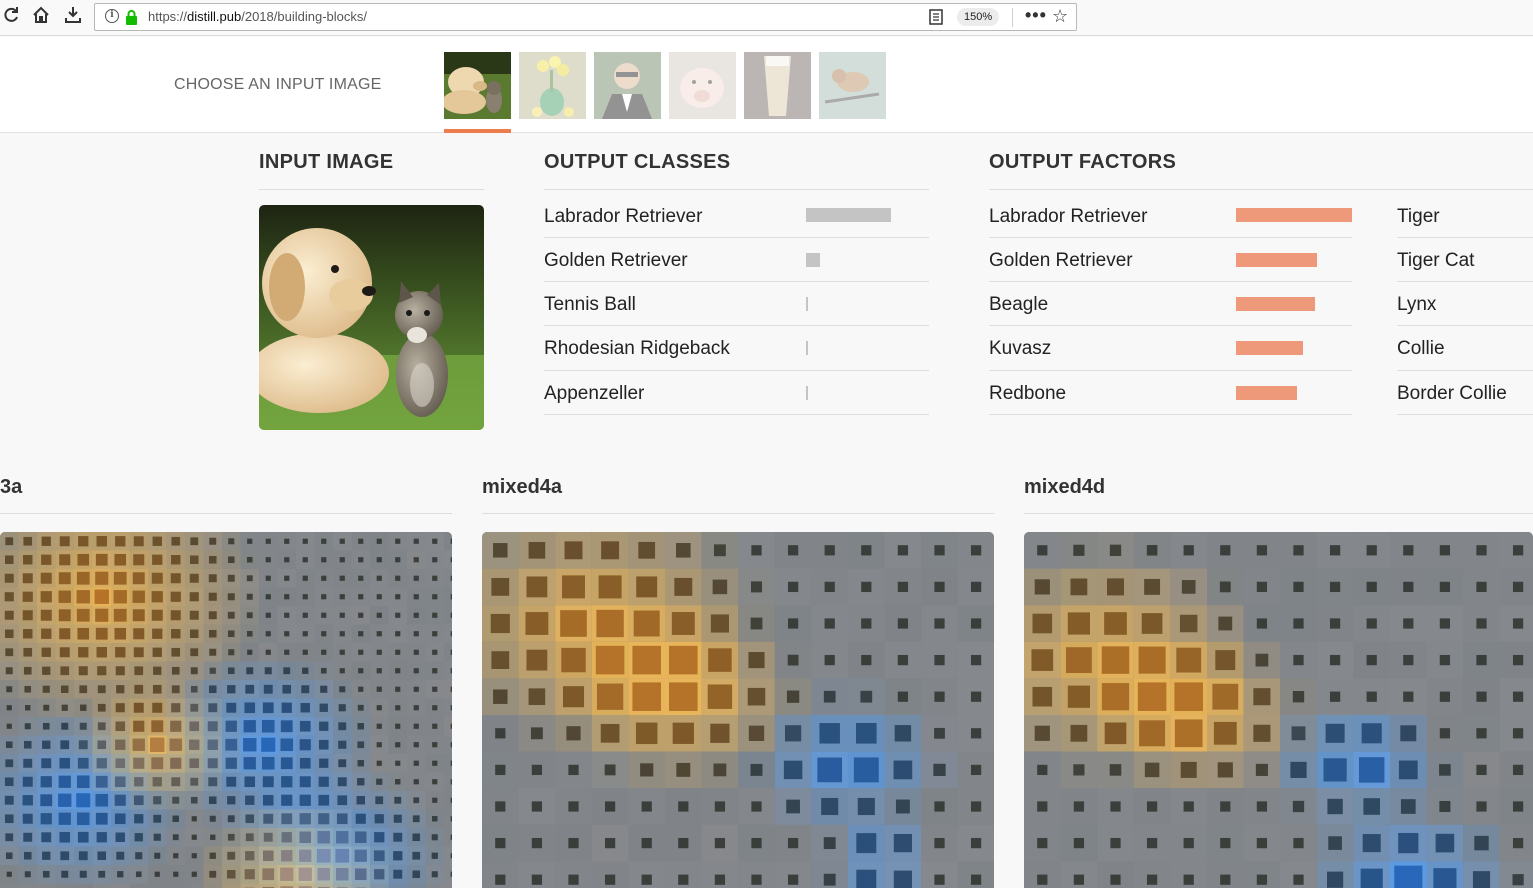 This screenshot has height=888, width=1533. What do you see at coordinates (936, 19) in the screenshot?
I see `reader-view-icon` at bounding box center [936, 19].